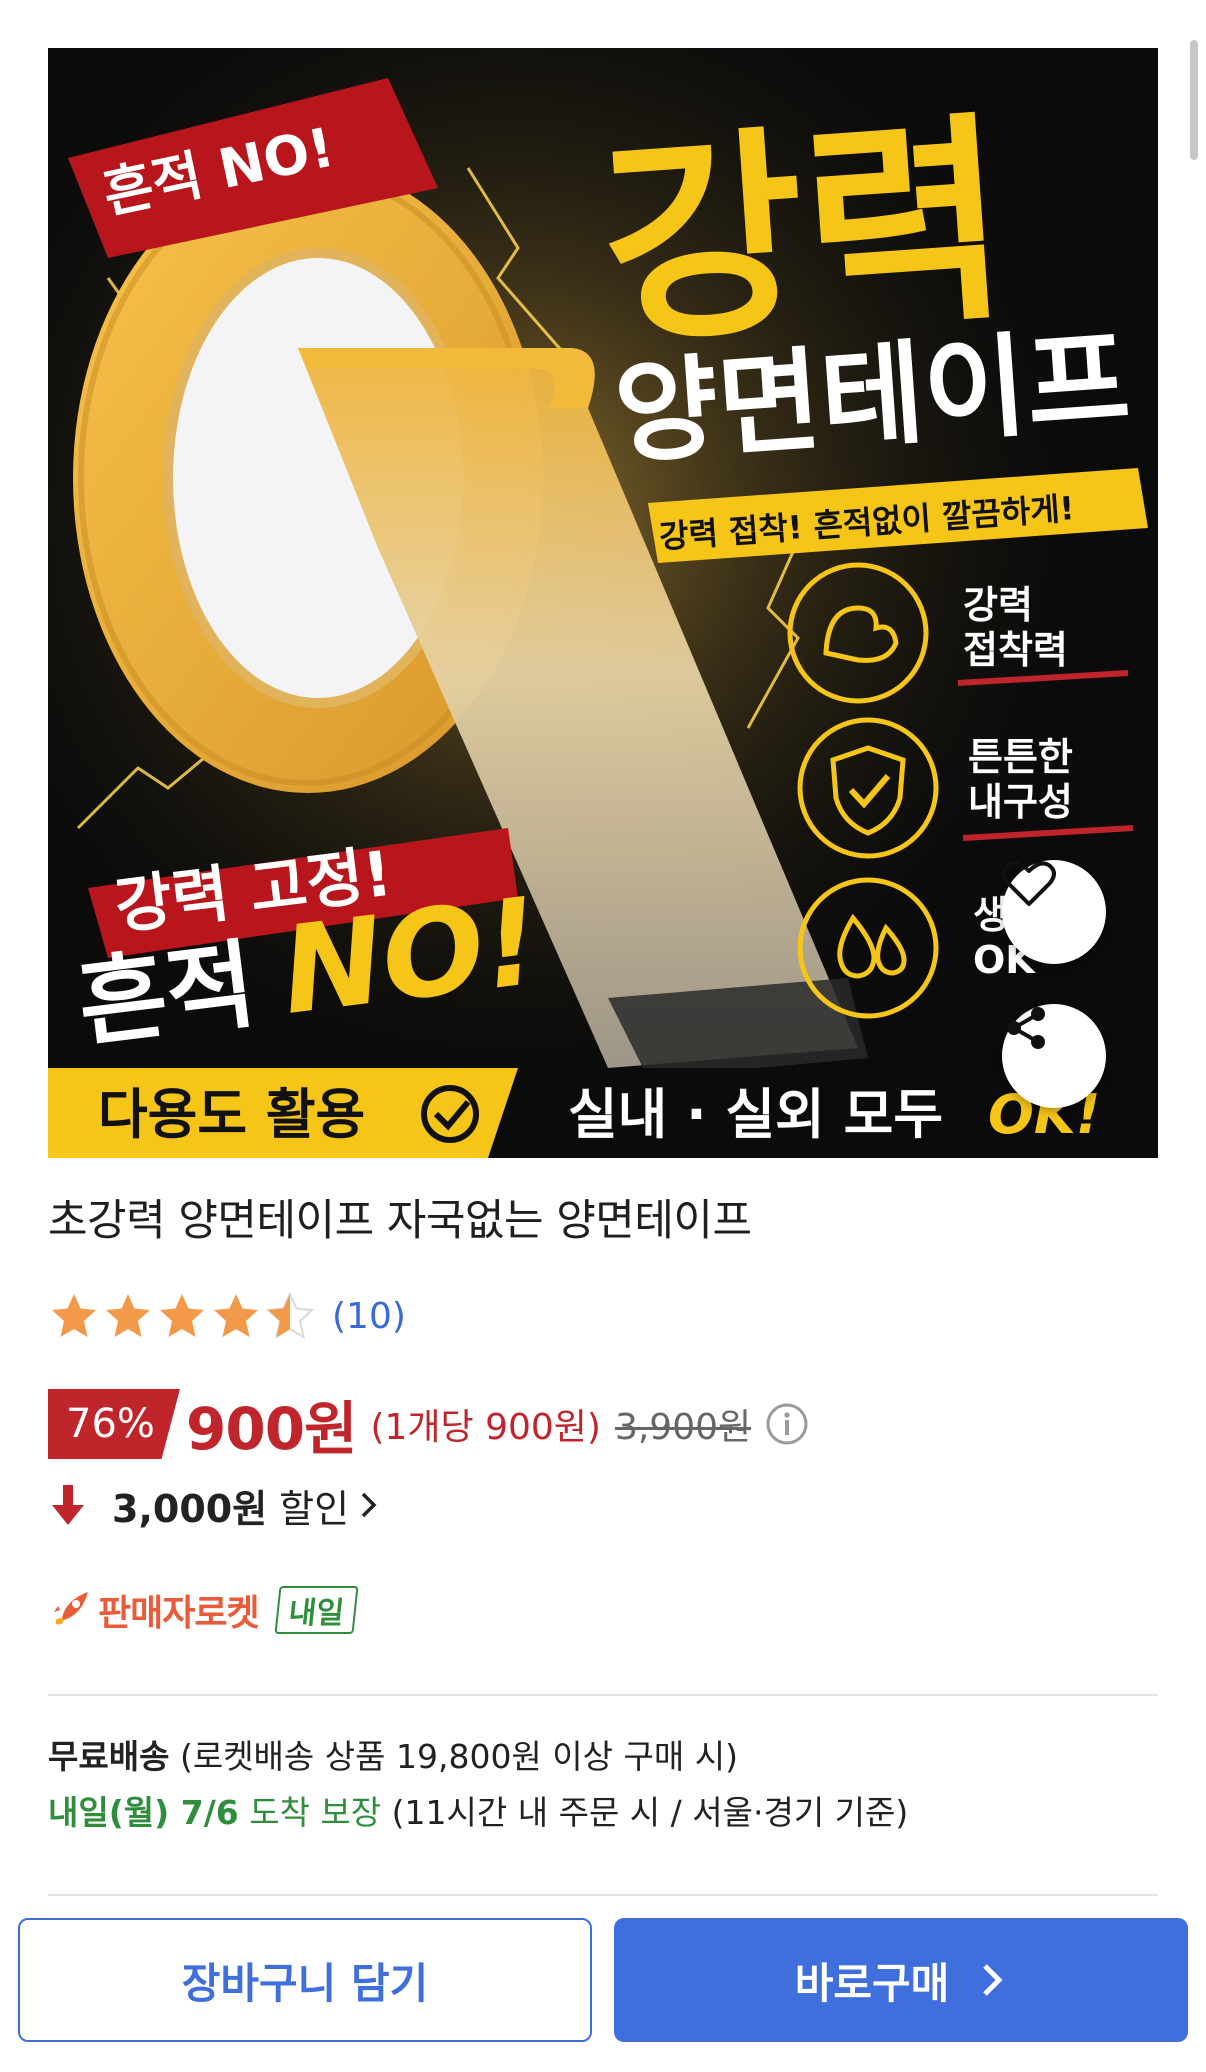 This screenshot has height=2072, width=1206. I want to click on info-icon, so click(787, 1424).